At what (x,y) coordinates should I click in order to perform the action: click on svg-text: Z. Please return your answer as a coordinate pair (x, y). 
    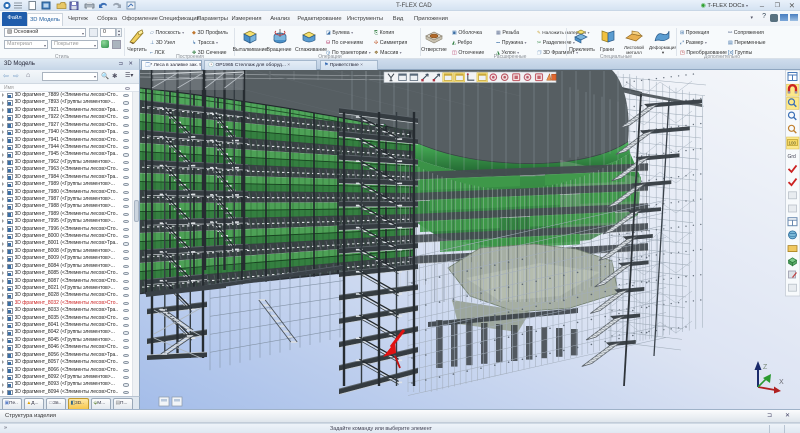
    Looking at the image, I should click on (765, 367).